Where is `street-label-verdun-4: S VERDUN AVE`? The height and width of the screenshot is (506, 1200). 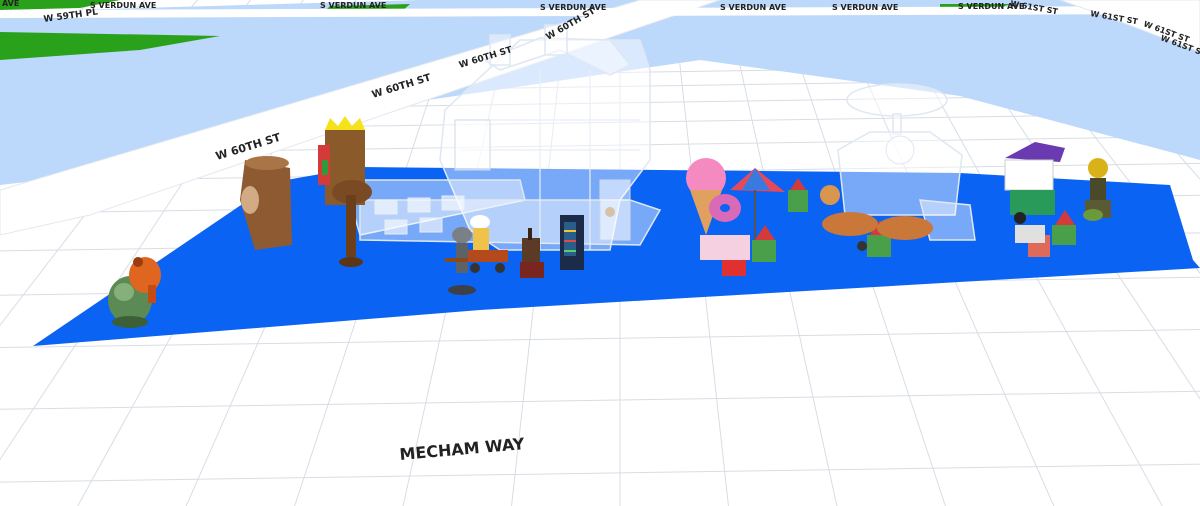 street-label-verdun-4: S VERDUN AVE is located at coordinates (753, 7).